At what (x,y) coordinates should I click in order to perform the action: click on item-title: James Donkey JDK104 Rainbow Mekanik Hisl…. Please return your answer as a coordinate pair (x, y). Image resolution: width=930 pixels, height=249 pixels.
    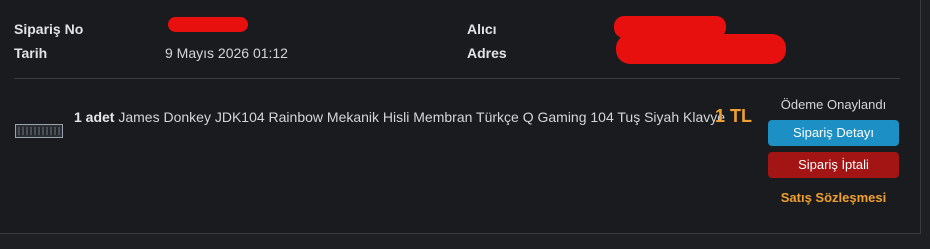
    Looking at the image, I should click on (421, 117).